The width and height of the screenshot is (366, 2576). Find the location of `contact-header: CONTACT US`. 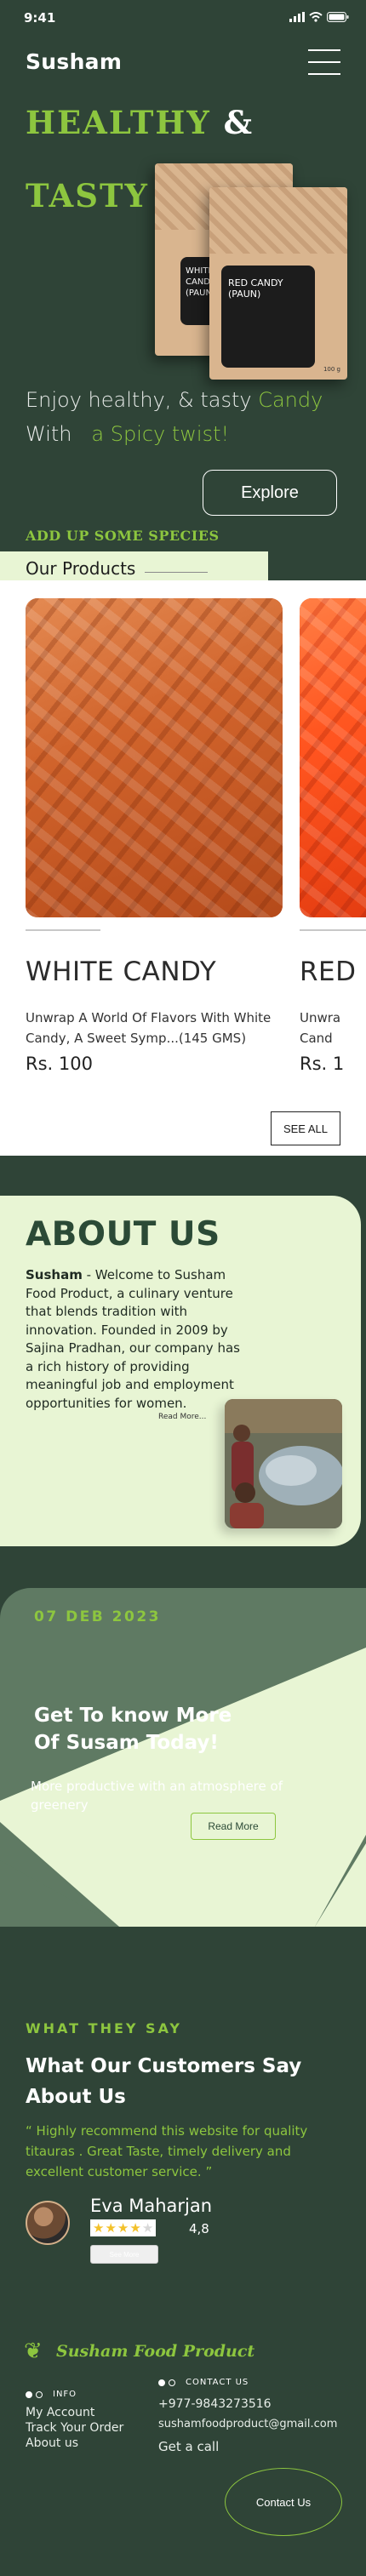

contact-header: CONTACT US is located at coordinates (203, 2382).